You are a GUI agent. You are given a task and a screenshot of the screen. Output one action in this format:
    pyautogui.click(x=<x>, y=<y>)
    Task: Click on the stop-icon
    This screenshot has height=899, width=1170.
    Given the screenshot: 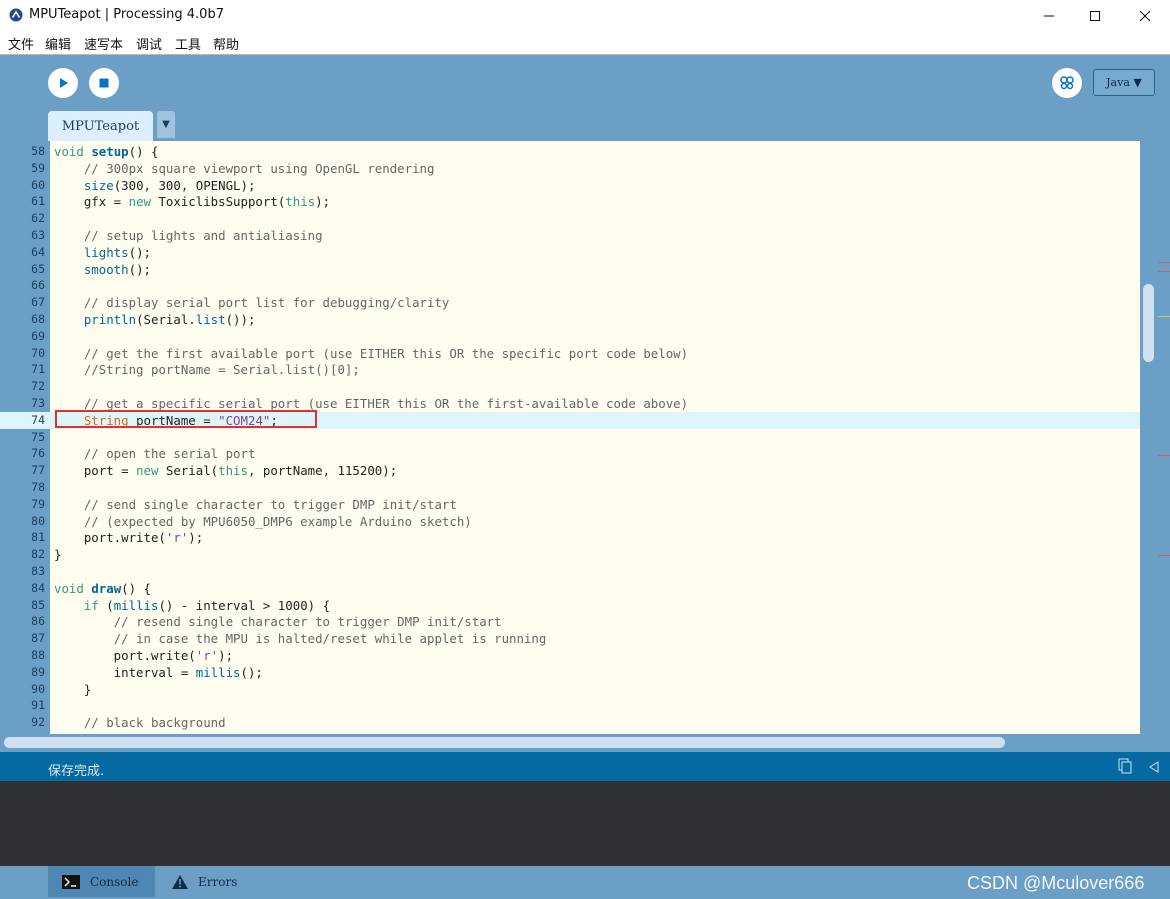 What is the action you would take?
    pyautogui.click(x=104, y=83)
    